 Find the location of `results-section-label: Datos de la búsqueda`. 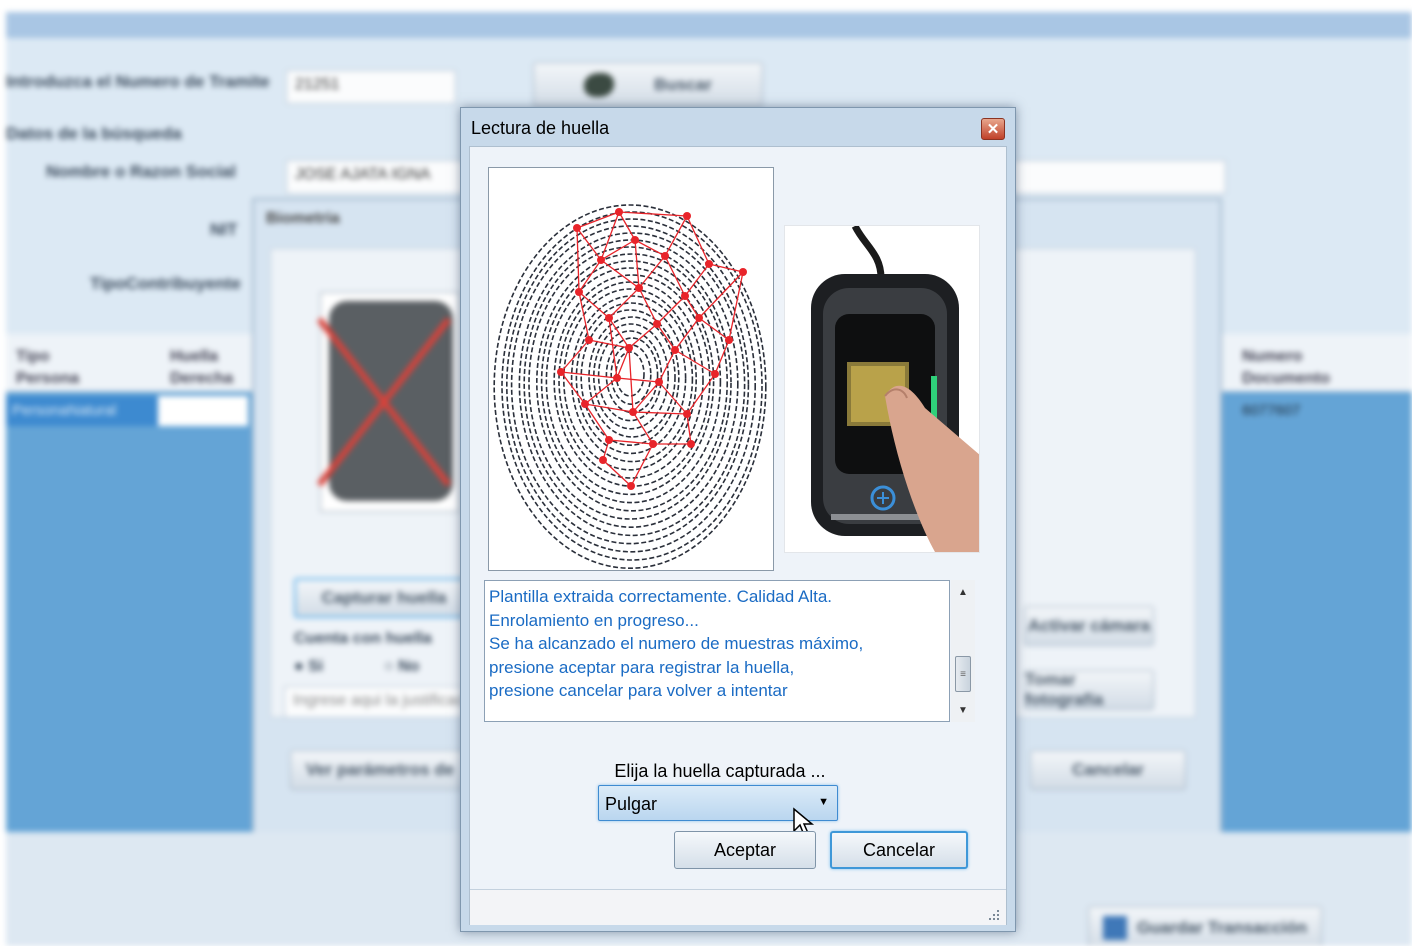

results-section-label: Datos de la búsqueda is located at coordinates (94, 133).